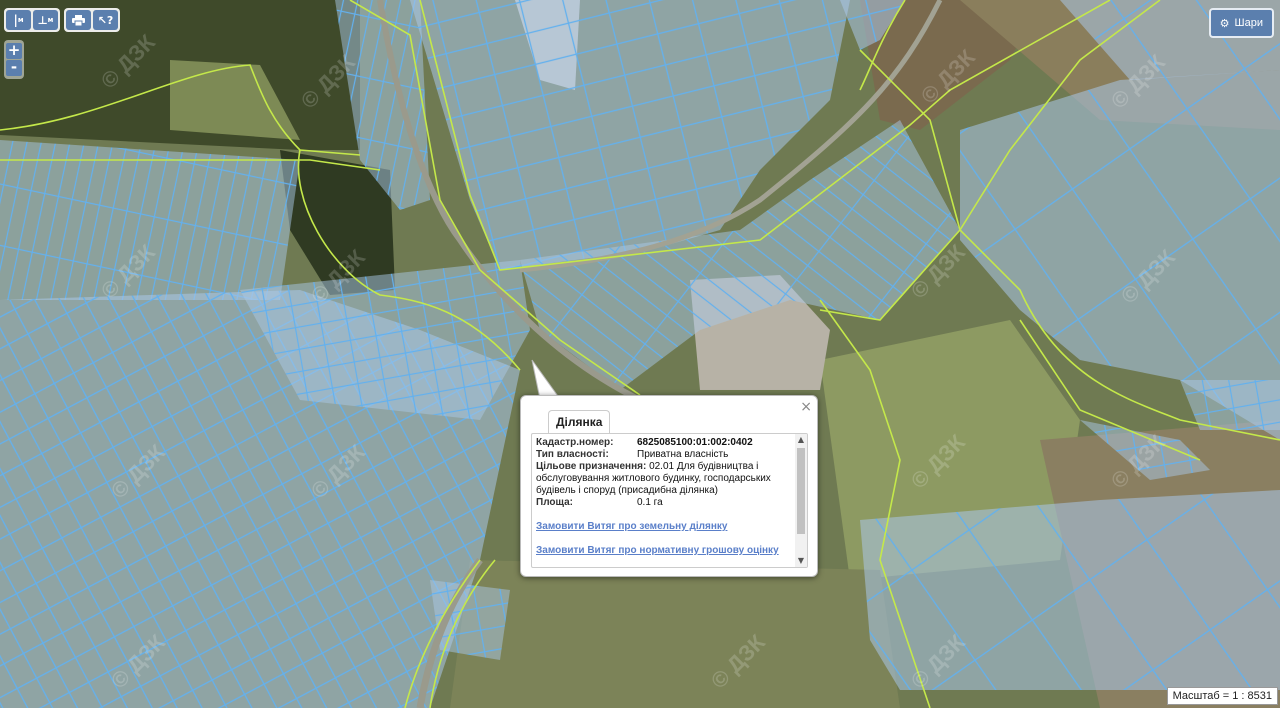  What do you see at coordinates (801, 440) in the screenshot?
I see `scroll-up-icon: ▲` at bounding box center [801, 440].